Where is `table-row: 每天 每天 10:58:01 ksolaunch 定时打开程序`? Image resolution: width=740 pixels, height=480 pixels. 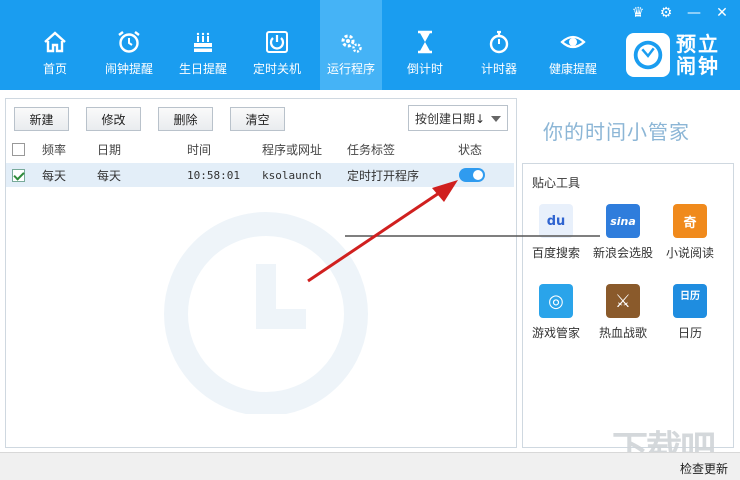
table-row: 每天 每天 10:58:01 ksolaunch 定时打开程序 is located at coordinates (260, 175).